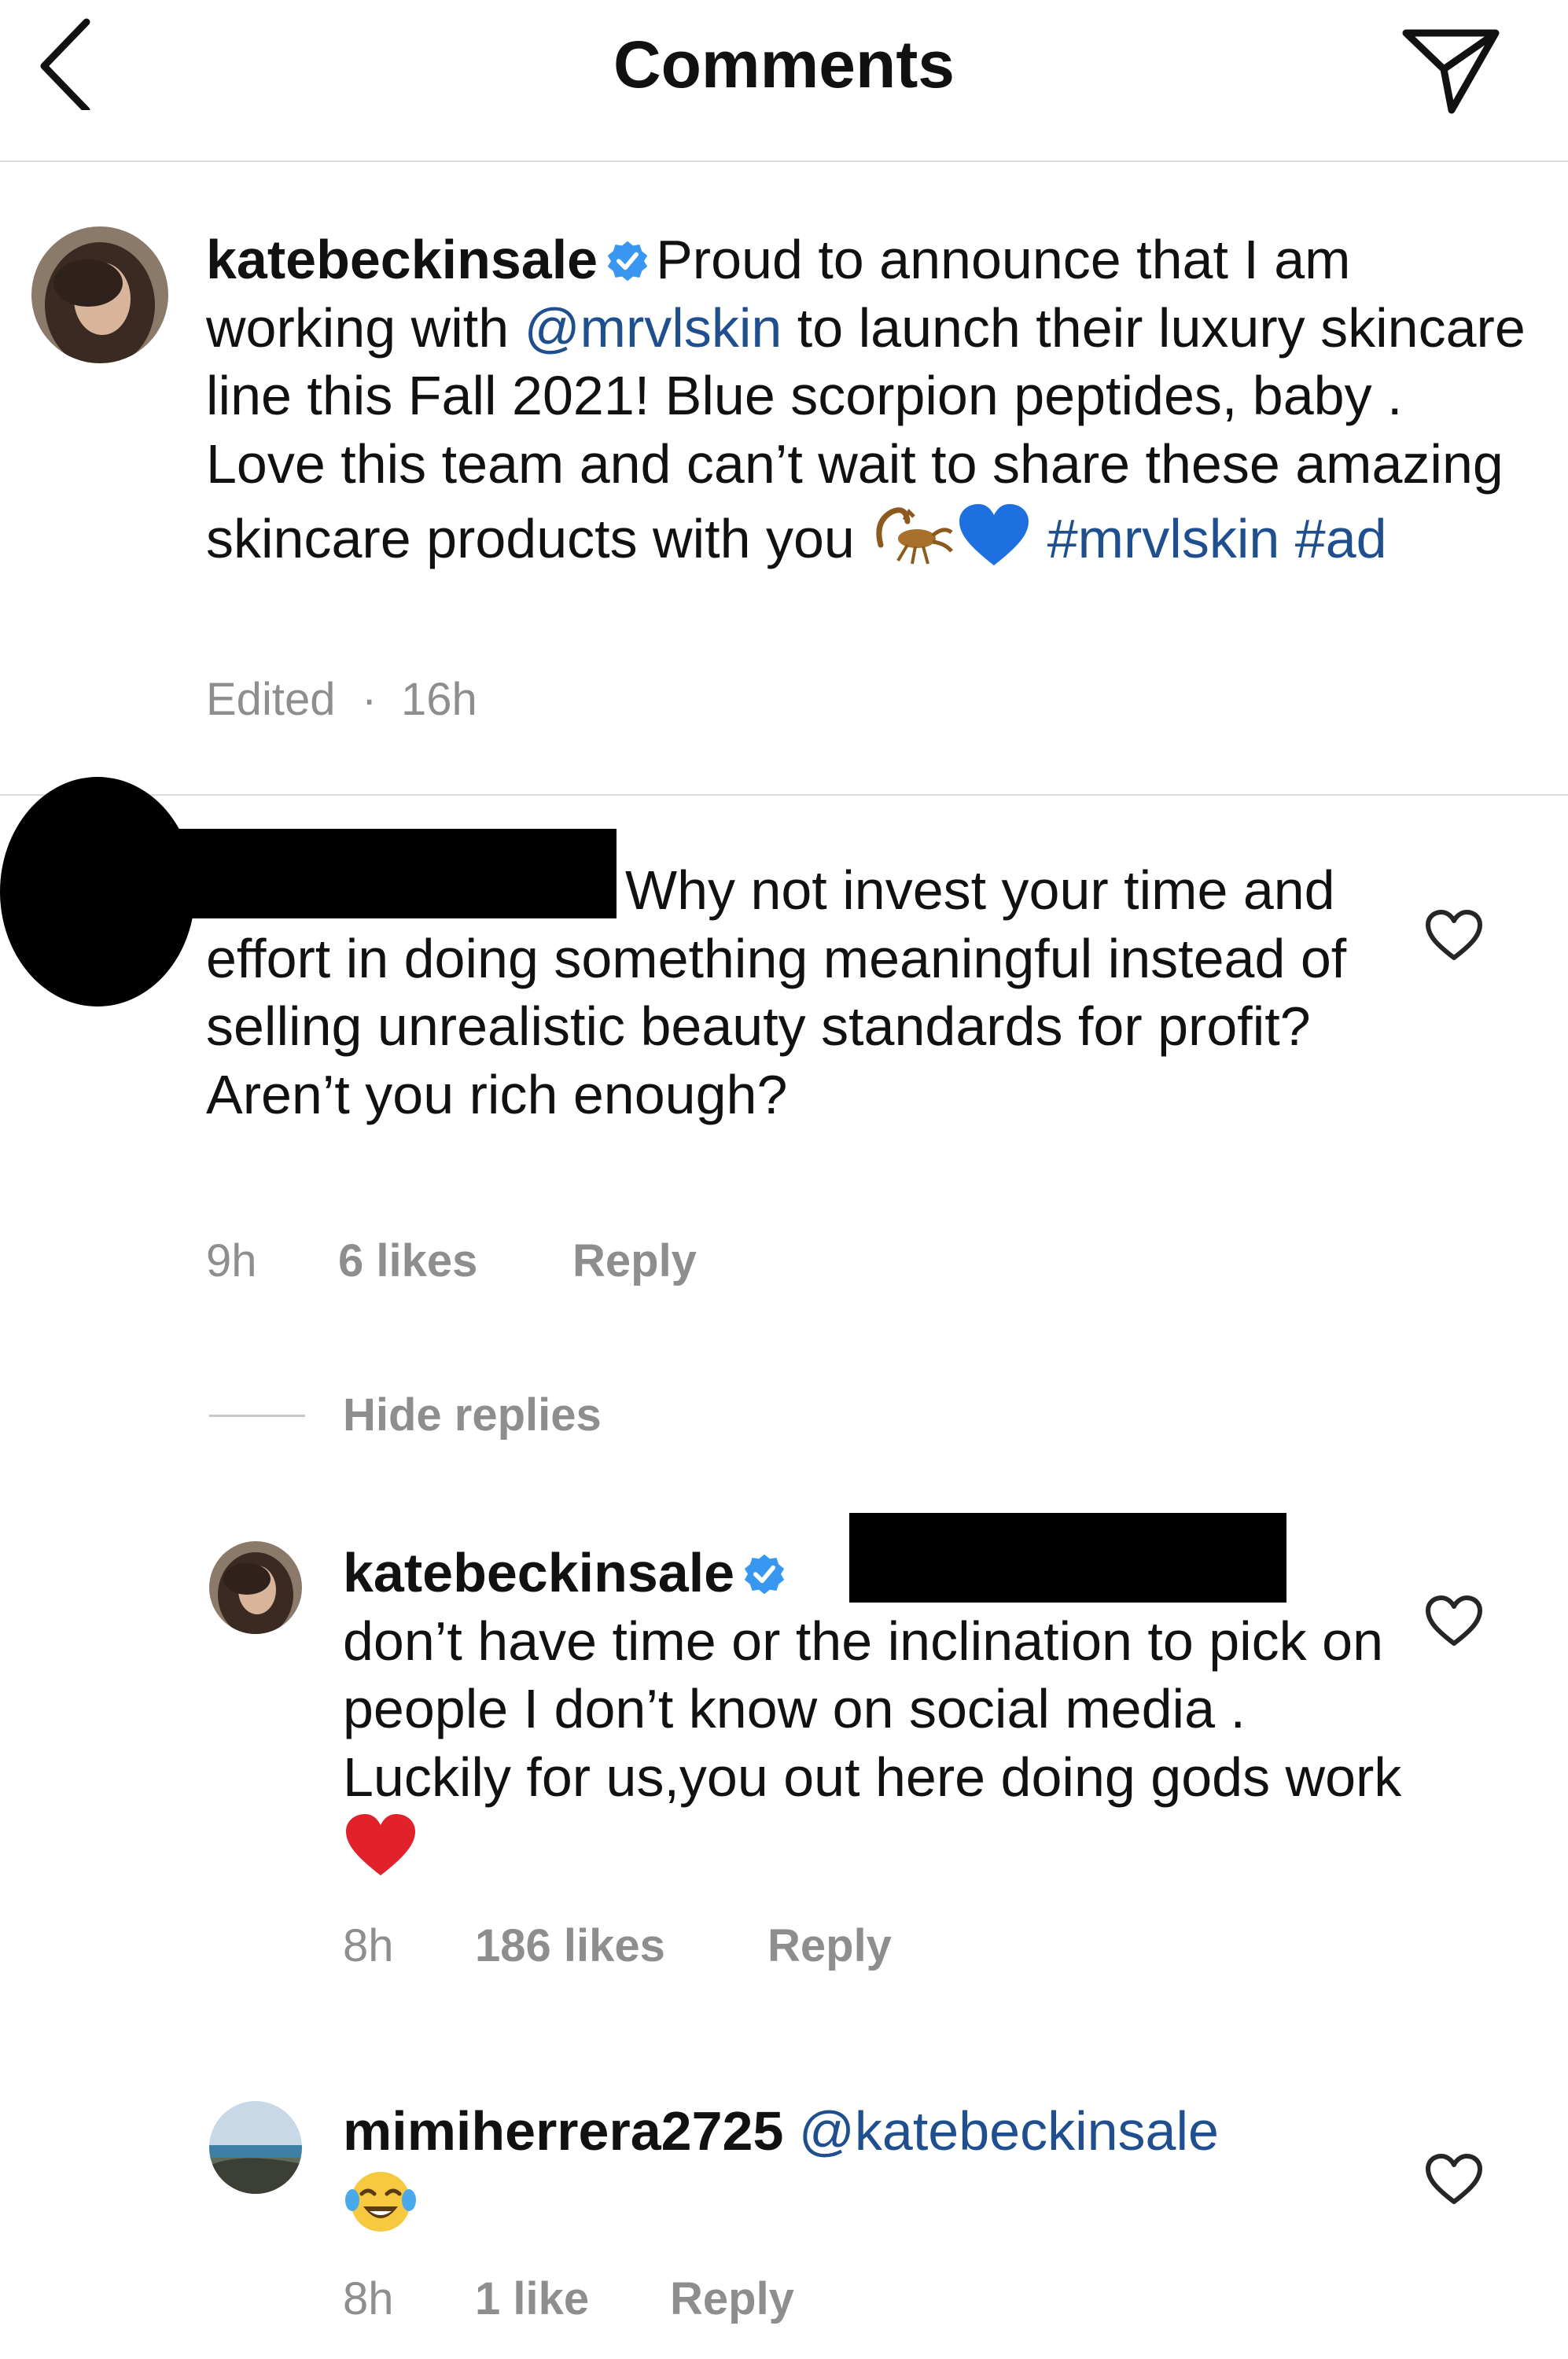 This screenshot has width=1568, height=2359. Describe the element at coordinates (402, 259) in the screenshot. I see `caption-username: katebeckinsale` at that location.